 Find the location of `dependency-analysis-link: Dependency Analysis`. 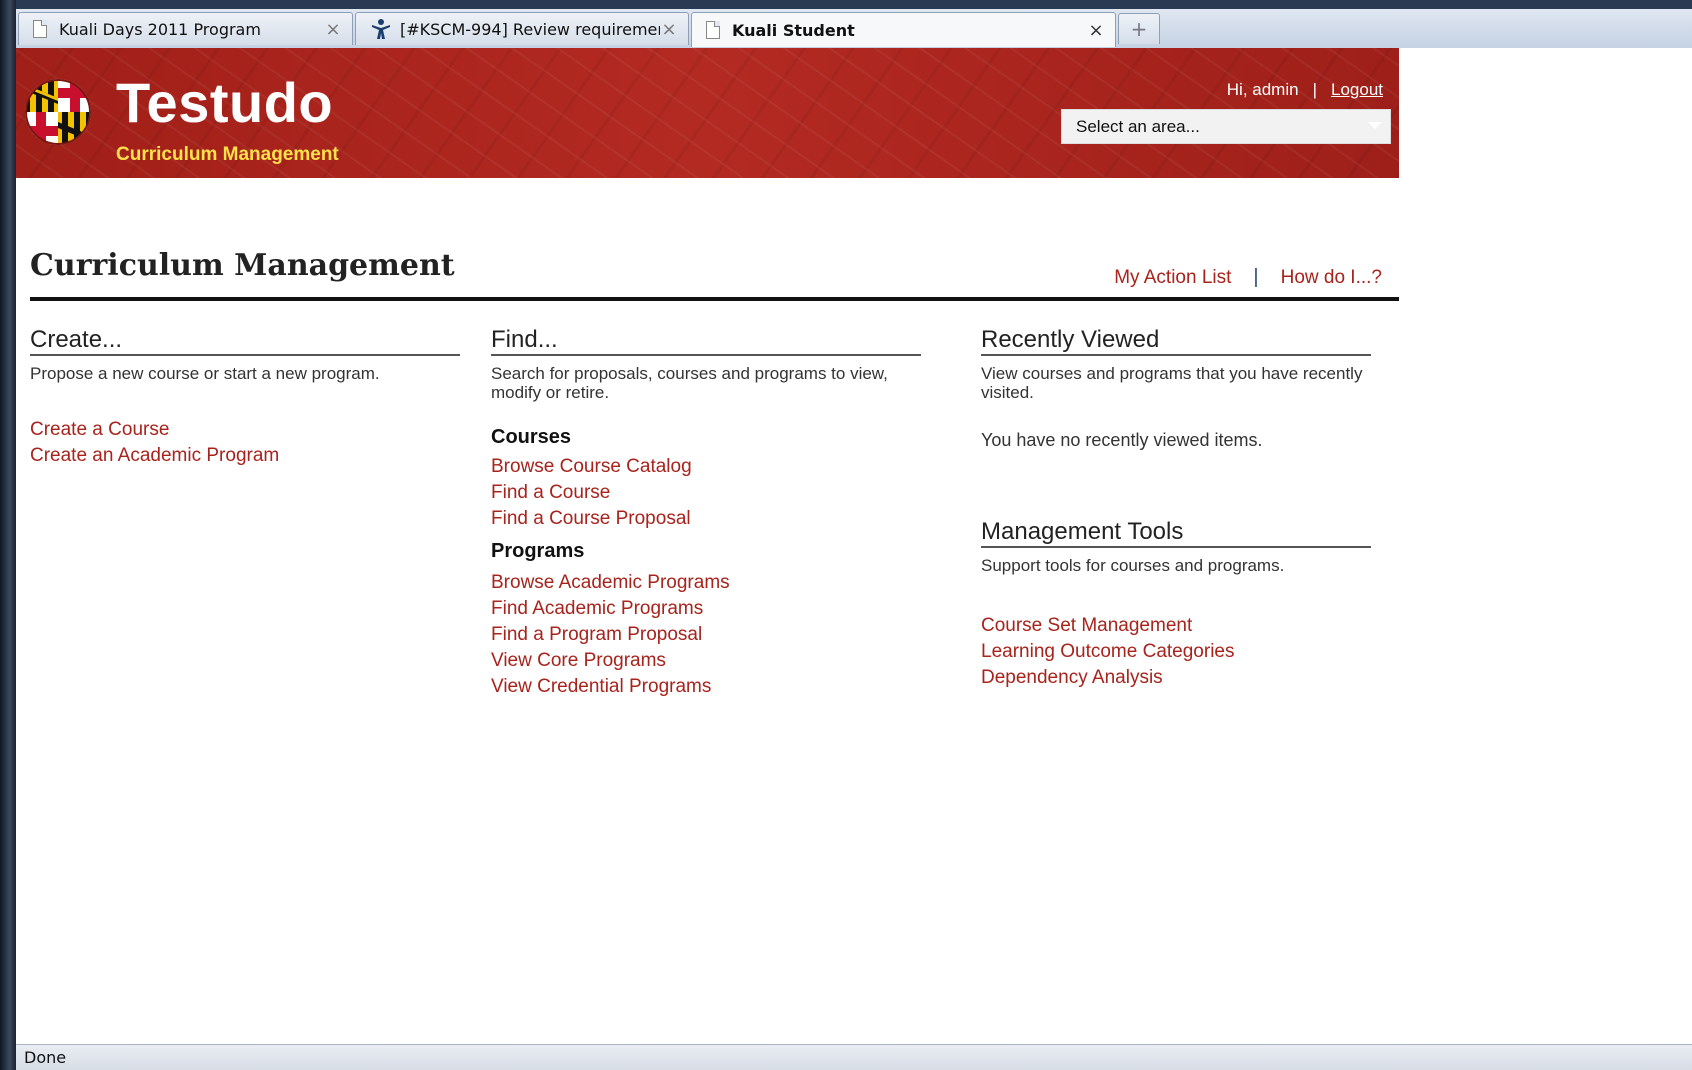

dependency-analysis-link: Dependency Analysis is located at coordinates (1176, 678).